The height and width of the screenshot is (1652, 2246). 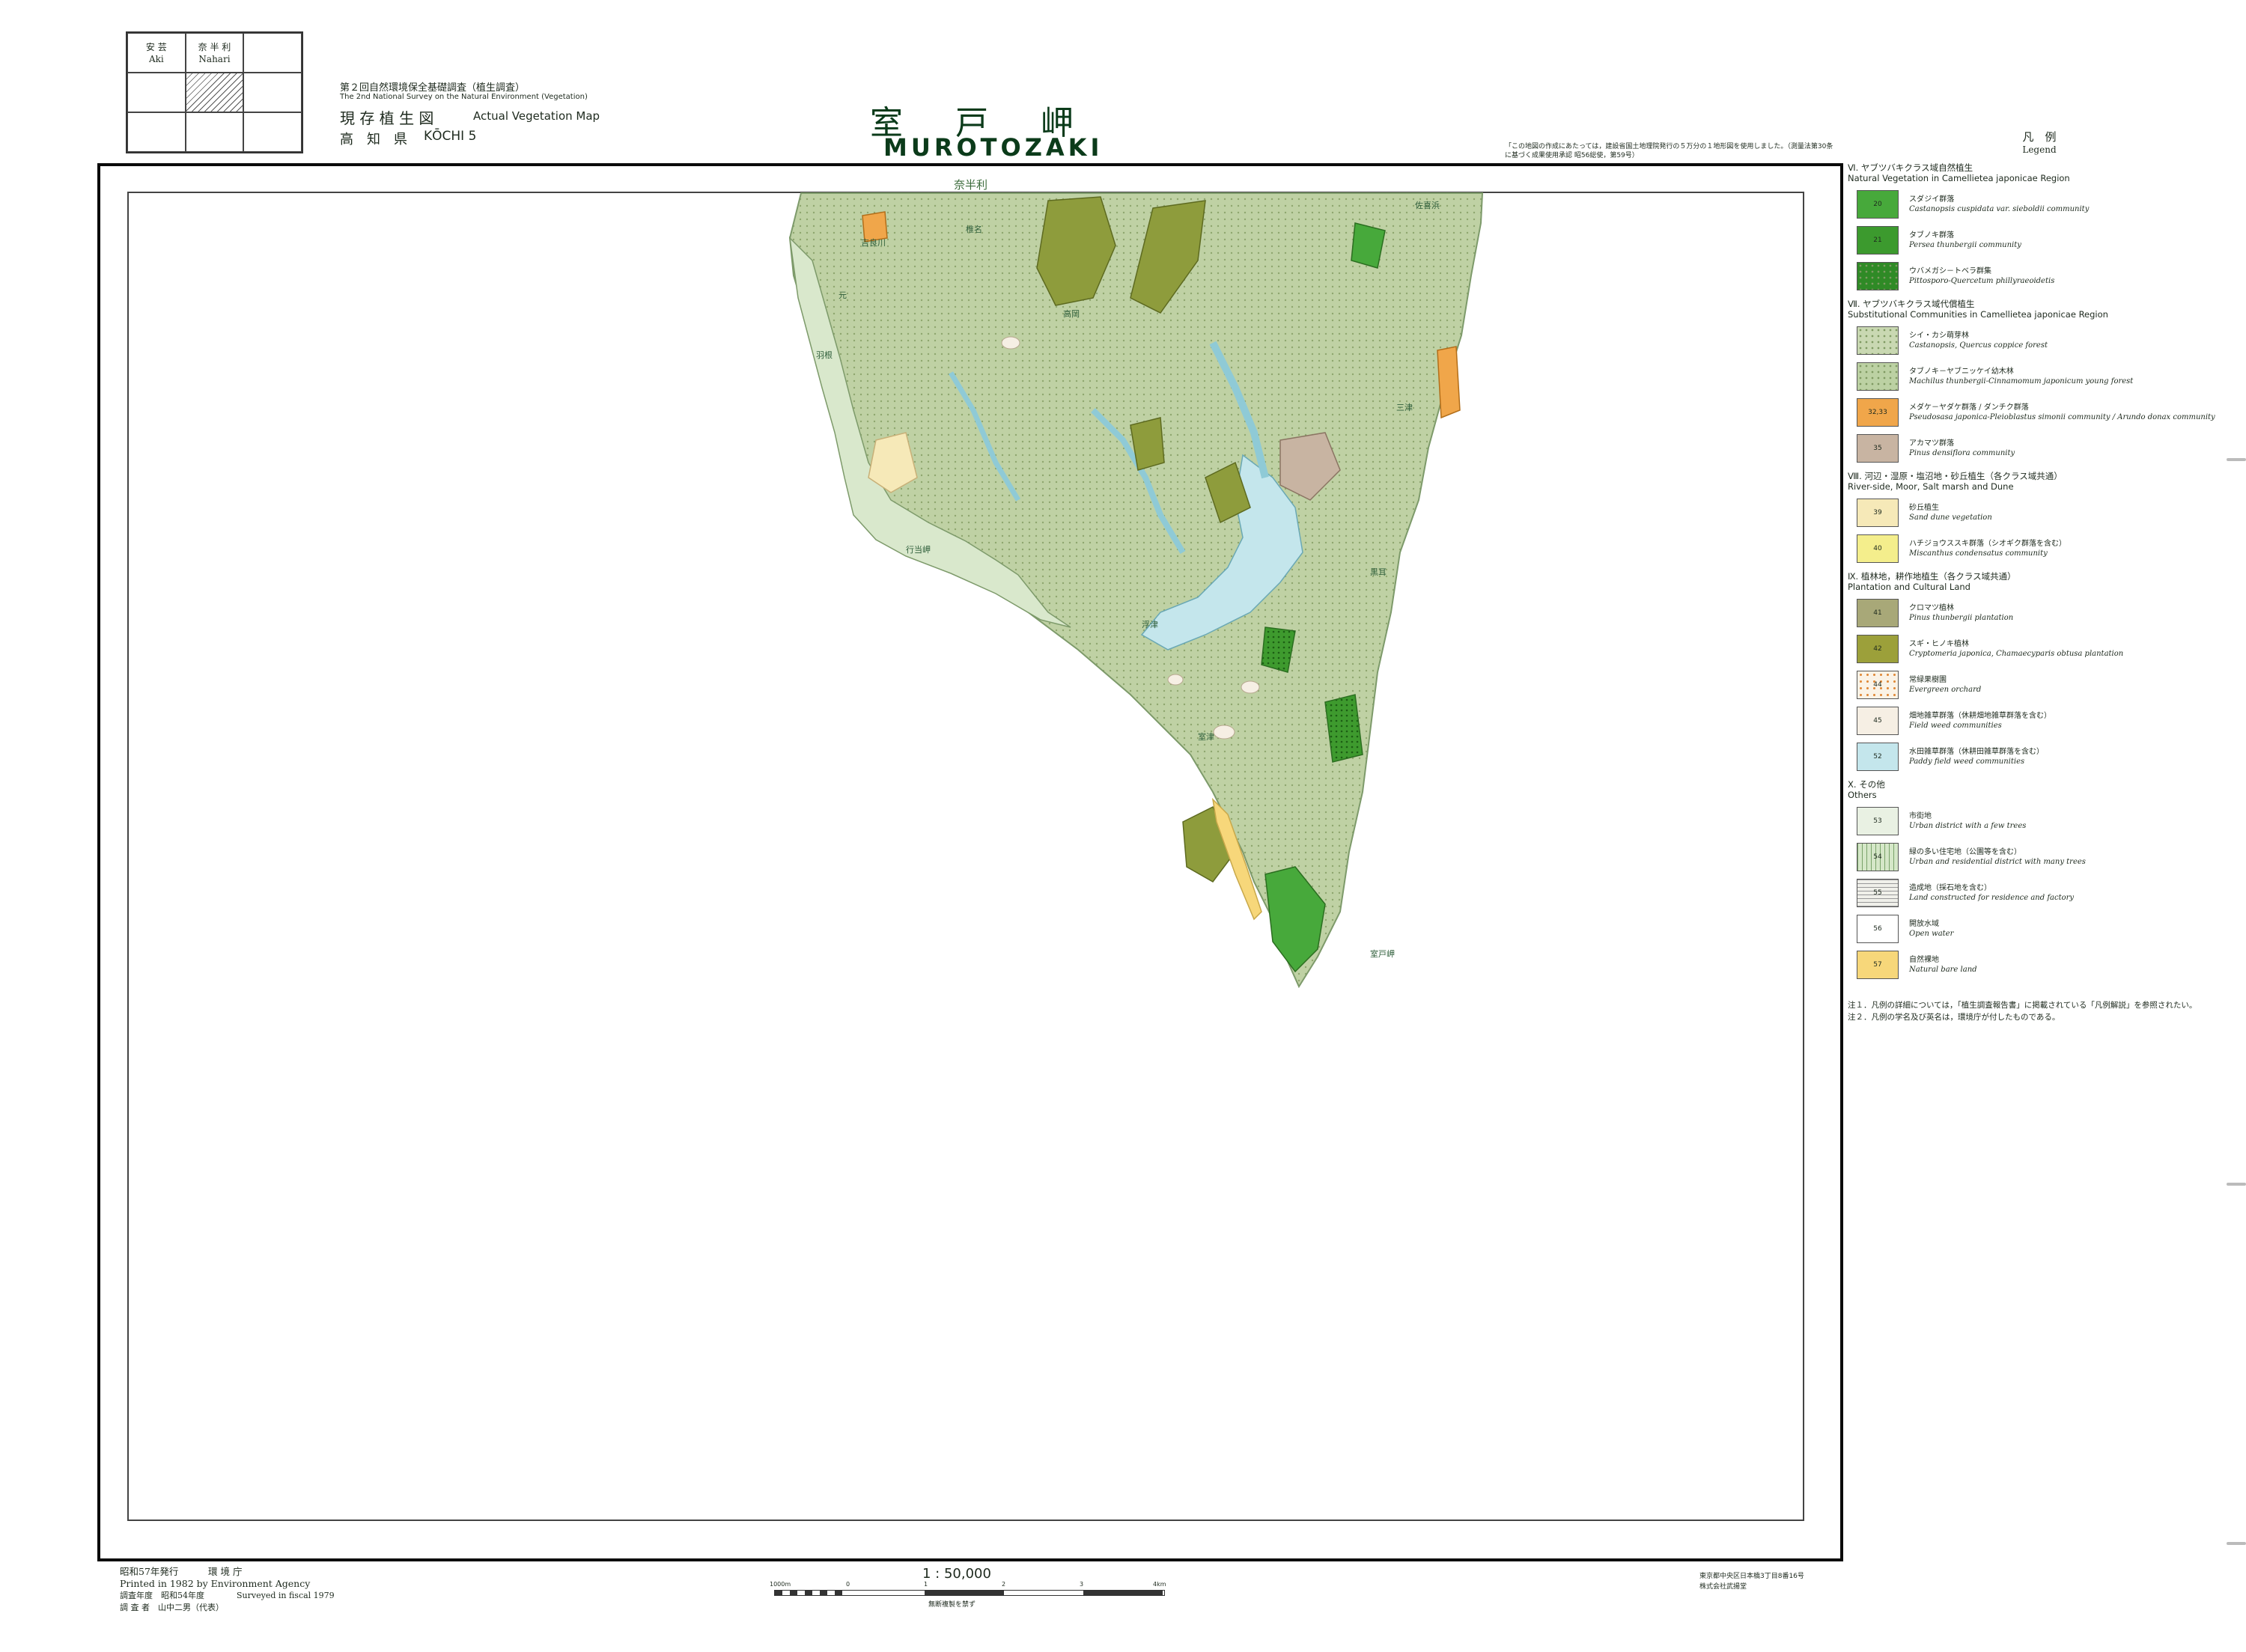 What do you see at coordinates (1954, 1017) in the screenshot?
I see `legend-note: 注２．凡例の学名及び英名は，環境庁が付したものである。` at bounding box center [1954, 1017].